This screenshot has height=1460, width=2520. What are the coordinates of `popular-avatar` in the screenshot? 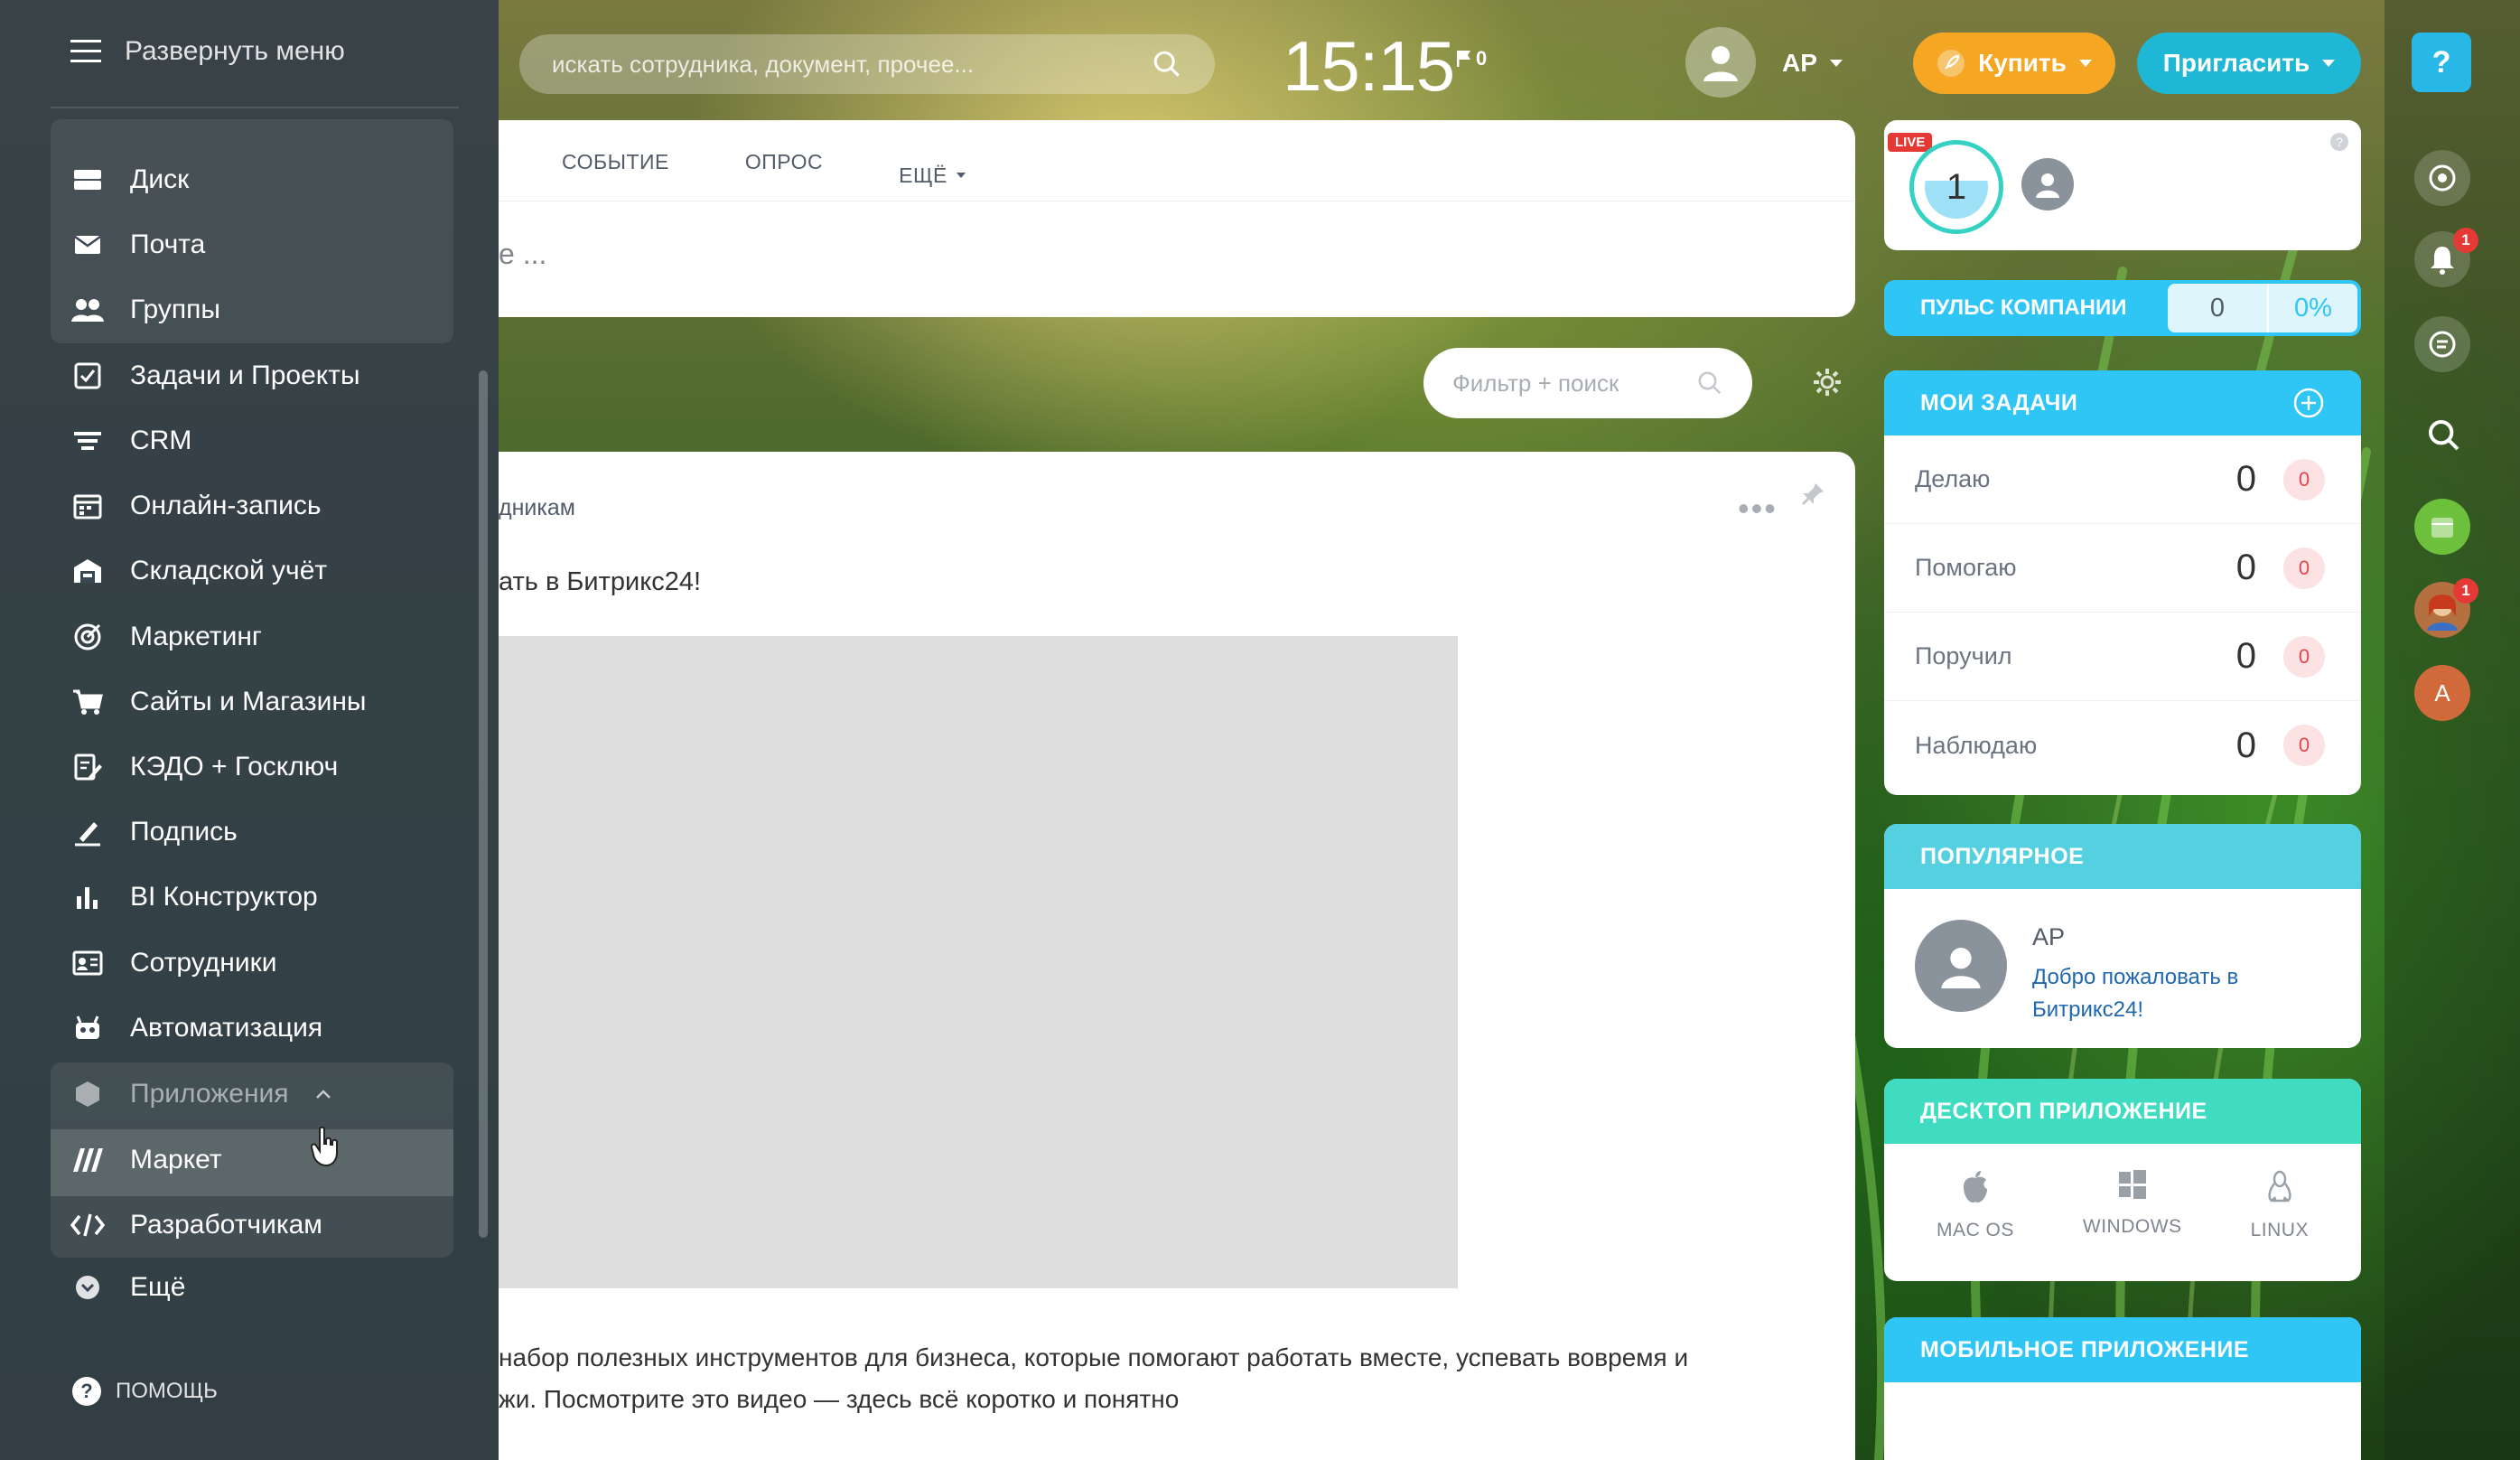 It's located at (1961, 966).